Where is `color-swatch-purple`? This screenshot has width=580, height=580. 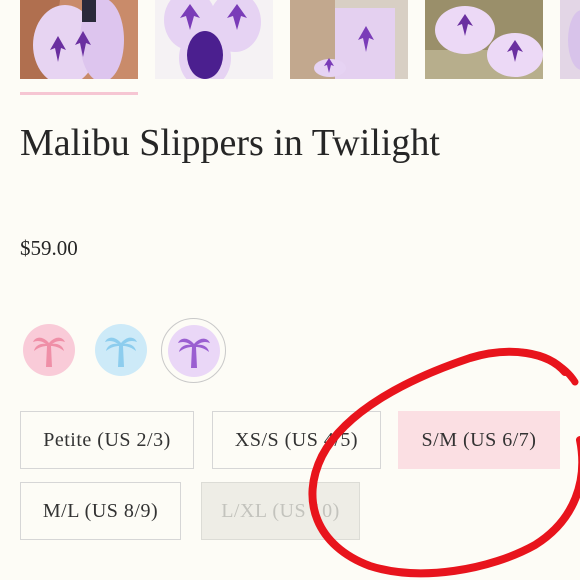
color-swatch-purple is located at coordinates (193, 350).